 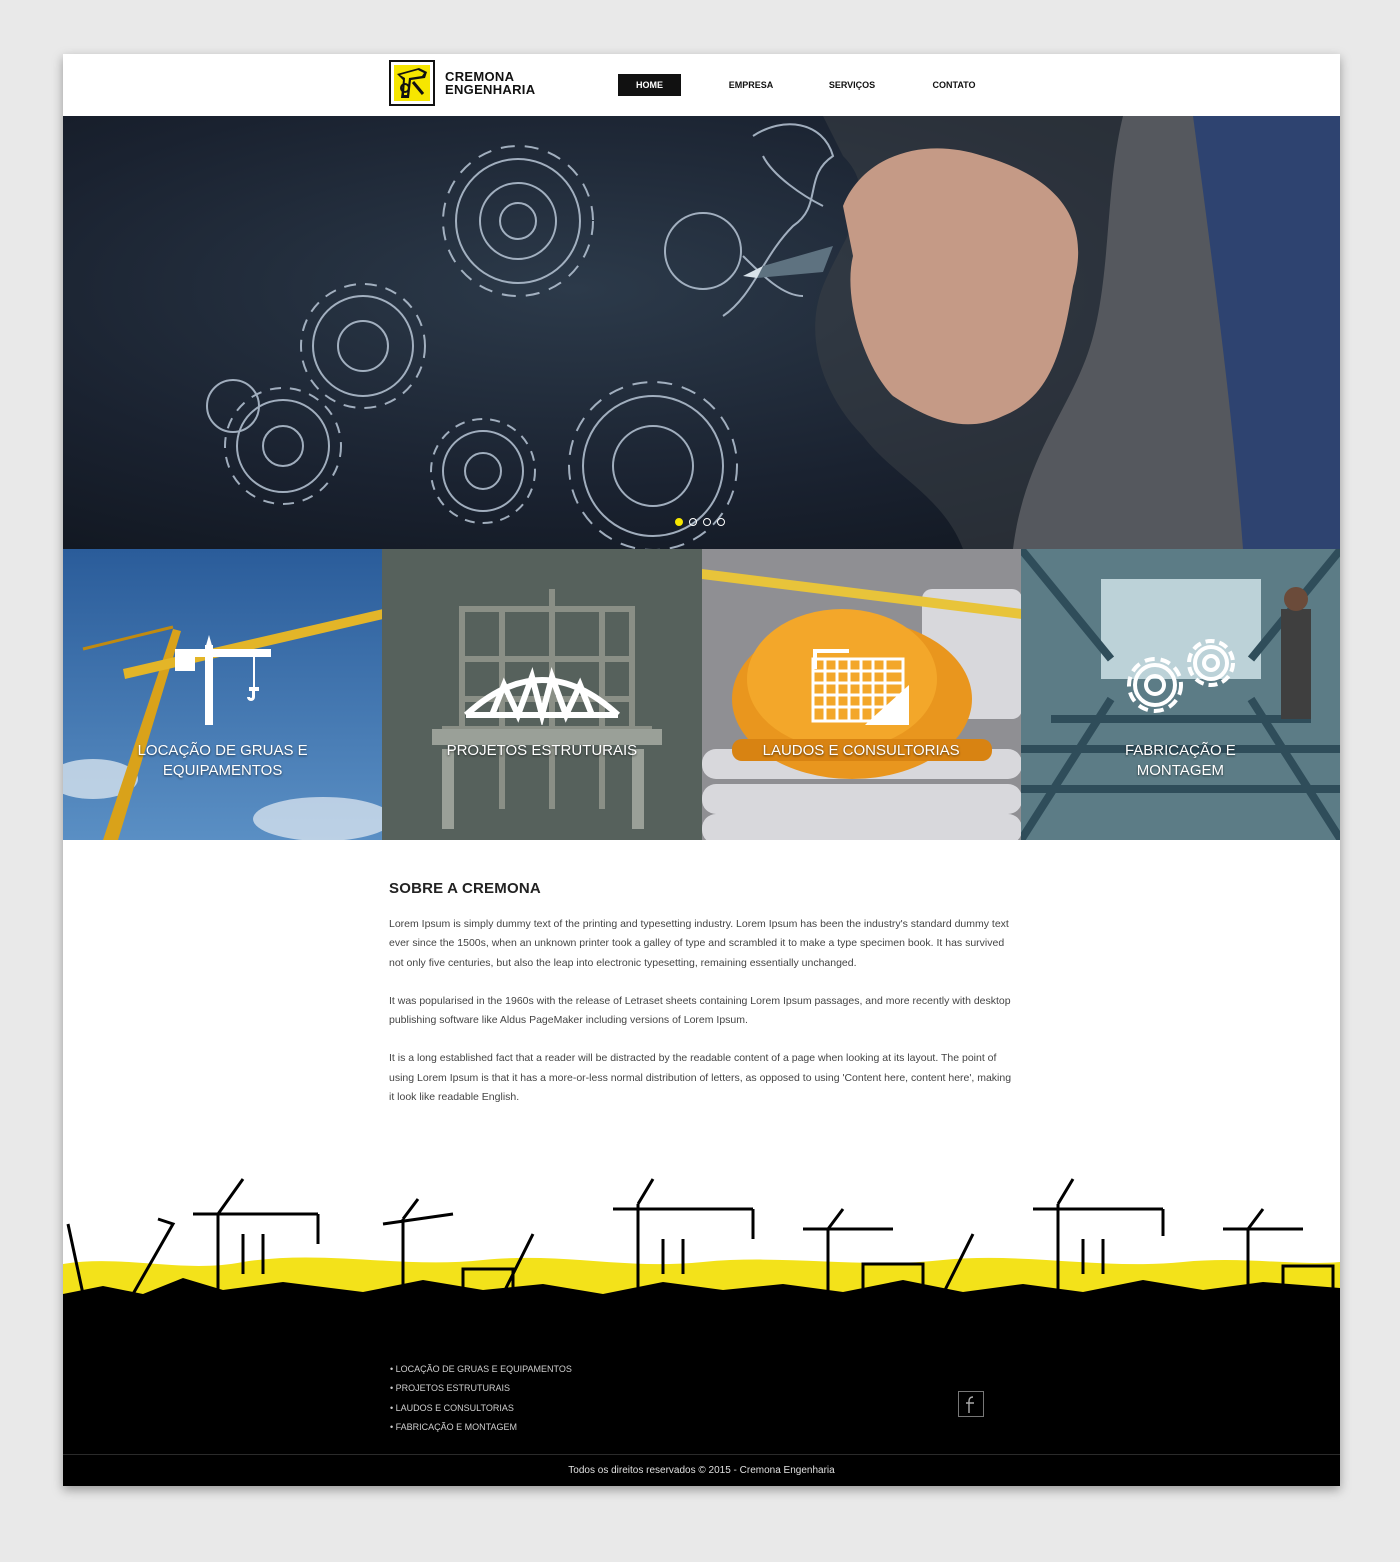 I want to click on logo: CREMONA ENGENHARIA, so click(x=462, y=83).